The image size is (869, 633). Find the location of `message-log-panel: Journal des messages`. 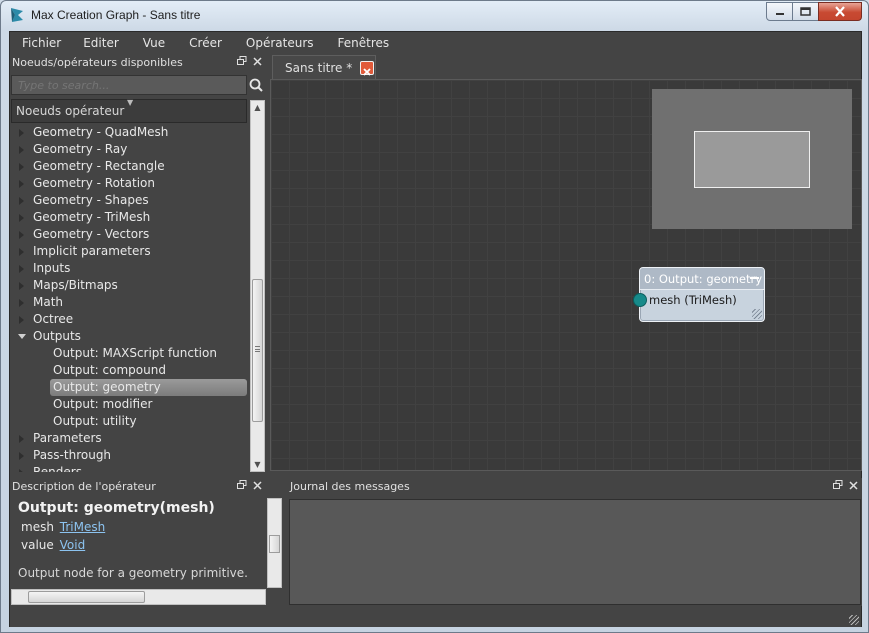

message-log-panel: Journal des messages is located at coordinates (575, 542).